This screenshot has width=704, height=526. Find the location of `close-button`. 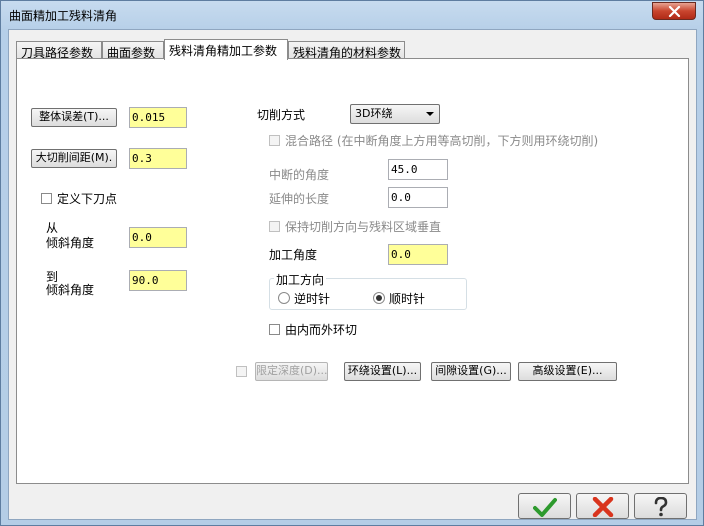

close-button is located at coordinates (674, 11).